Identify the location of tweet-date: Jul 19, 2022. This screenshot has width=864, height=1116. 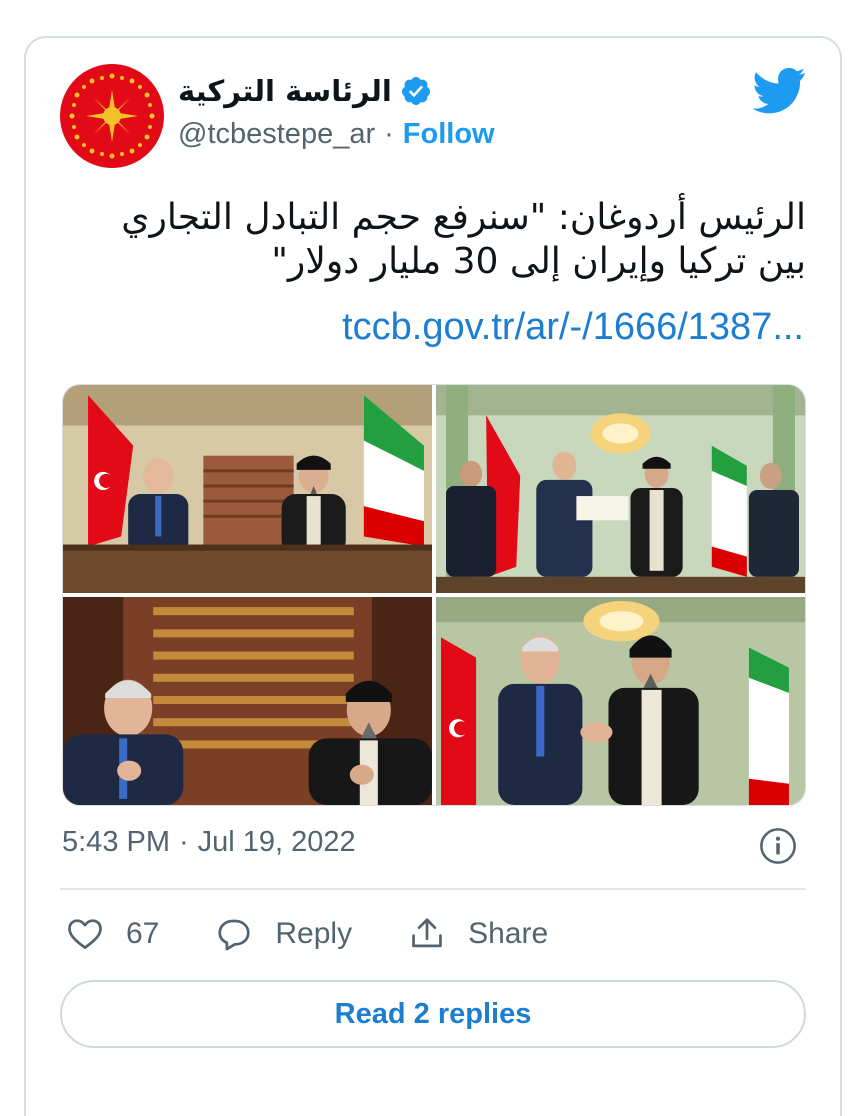
(276, 842).